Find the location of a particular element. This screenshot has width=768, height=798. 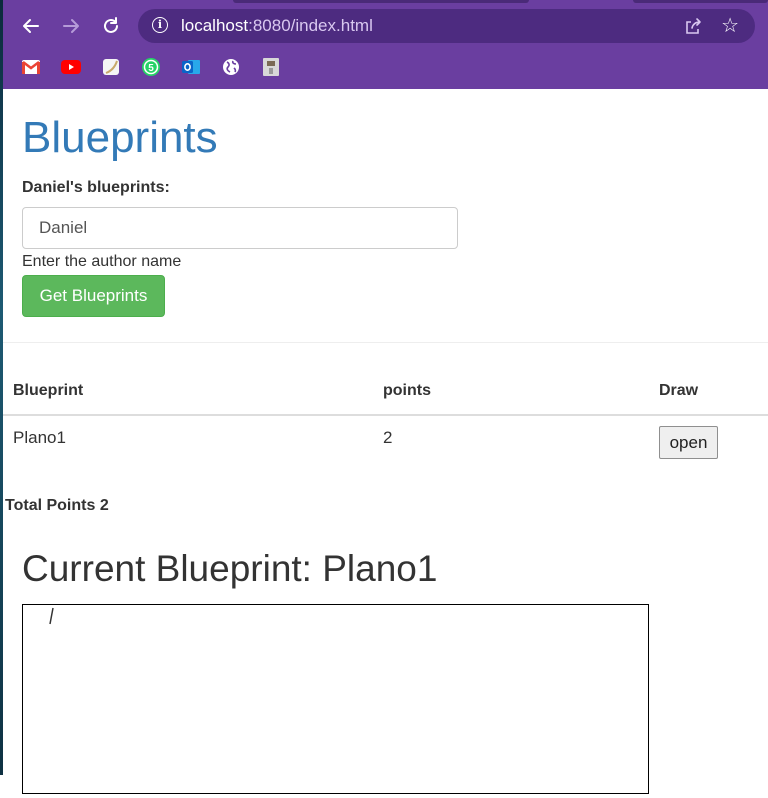

notes-icon is located at coordinates (111, 67).